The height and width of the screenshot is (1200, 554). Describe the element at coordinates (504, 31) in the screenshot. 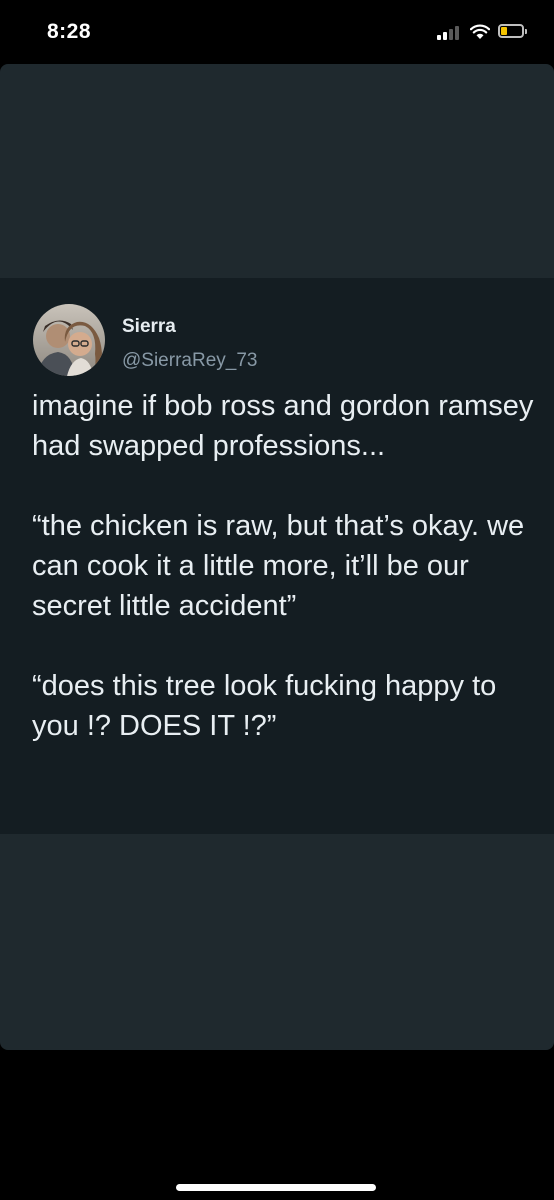

I see `battery-level` at that location.